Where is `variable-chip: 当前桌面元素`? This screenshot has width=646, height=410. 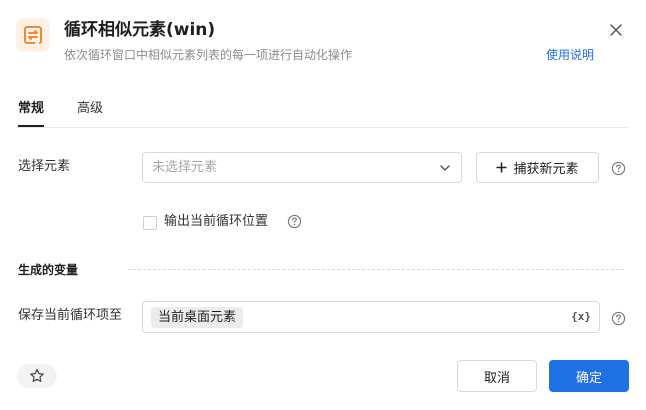
variable-chip: 当前桌面元素 is located at coordinates (197, 317).